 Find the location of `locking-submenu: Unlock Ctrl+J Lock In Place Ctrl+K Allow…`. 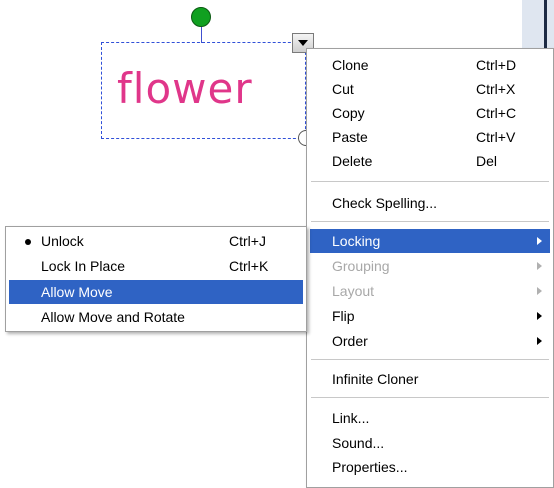

locking-submenu: Unlock Ctrl+J Lock In Place Ctrl+K Allow… is located at coordinates (156, 279).